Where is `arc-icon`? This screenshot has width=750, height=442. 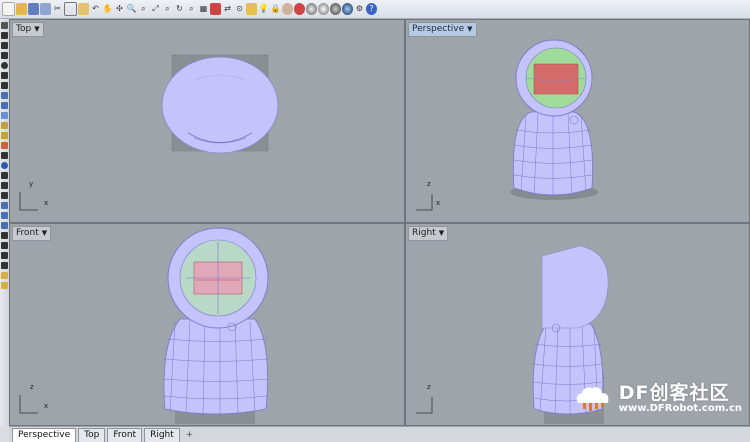
arc-icon is located at coordinates (4, 75).